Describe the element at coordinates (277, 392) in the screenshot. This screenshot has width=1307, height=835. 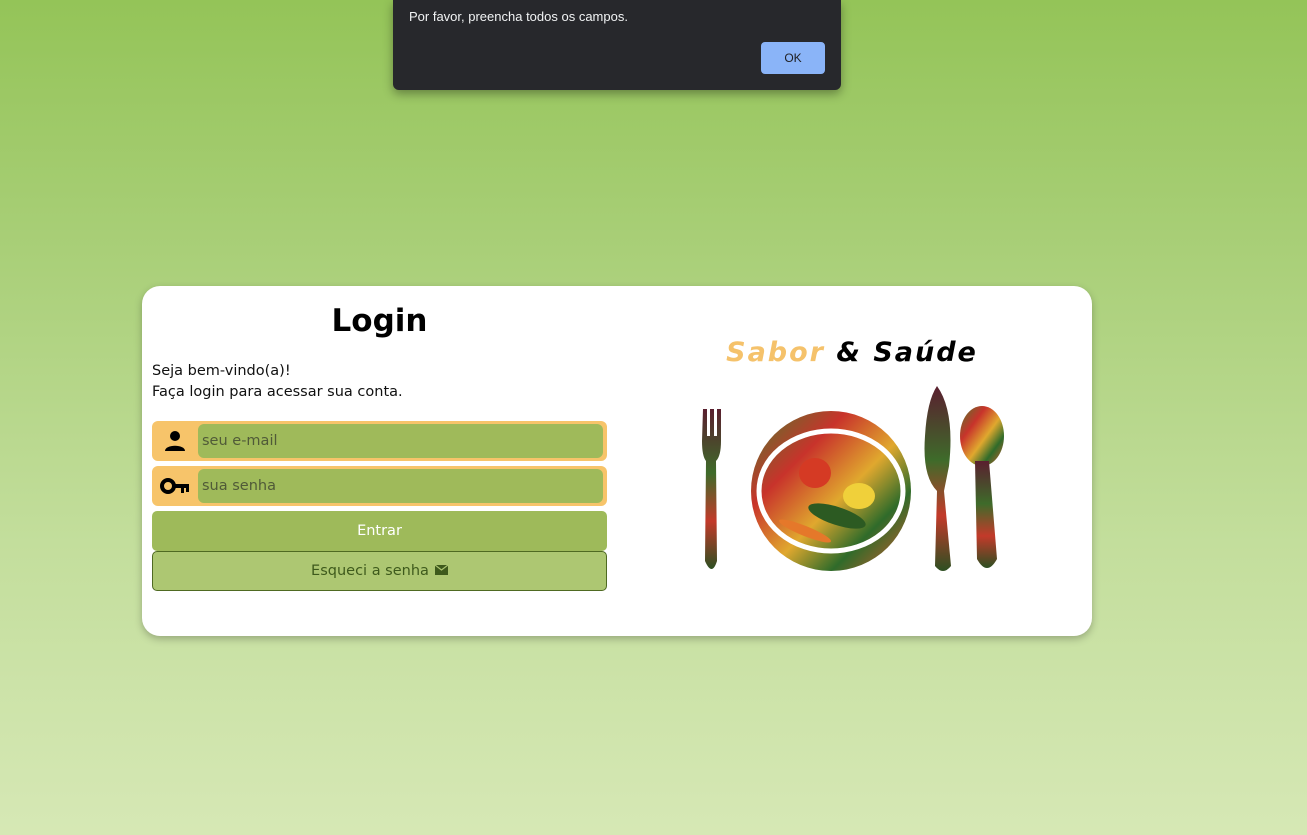
I see `welcome-line-2: Faça login para acessar sua conta.` at that location.